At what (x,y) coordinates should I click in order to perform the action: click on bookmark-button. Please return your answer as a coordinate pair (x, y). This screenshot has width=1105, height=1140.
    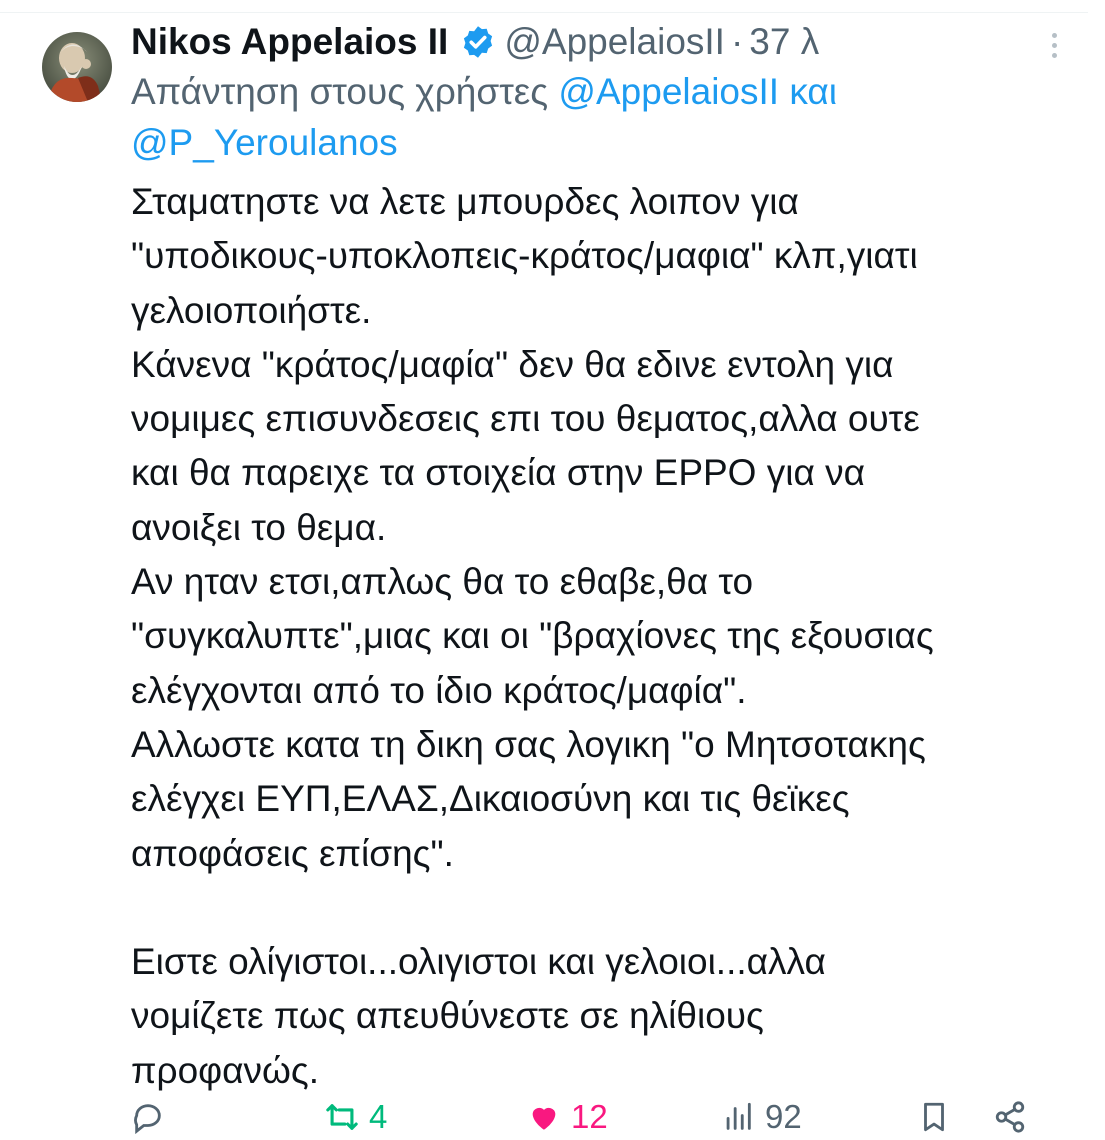
    Looking at the image, I should click on (934, 1117).